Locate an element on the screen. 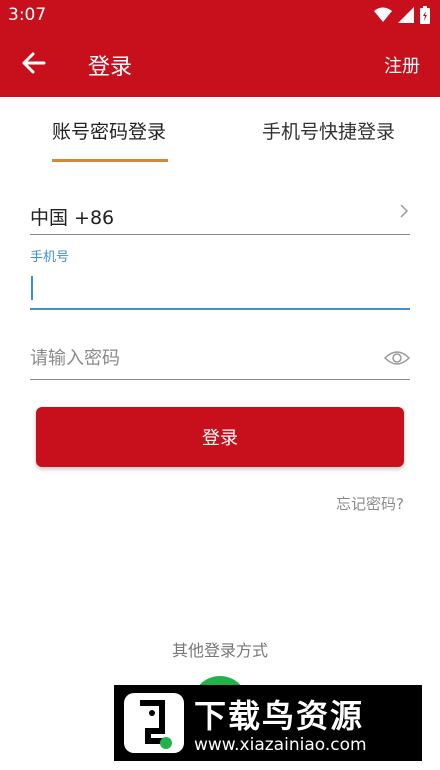 This screenshot has height=770, width=440. watermark-banner: 下载鸟资源 www.xiazainiao.com is located at coordinates (268, 723).